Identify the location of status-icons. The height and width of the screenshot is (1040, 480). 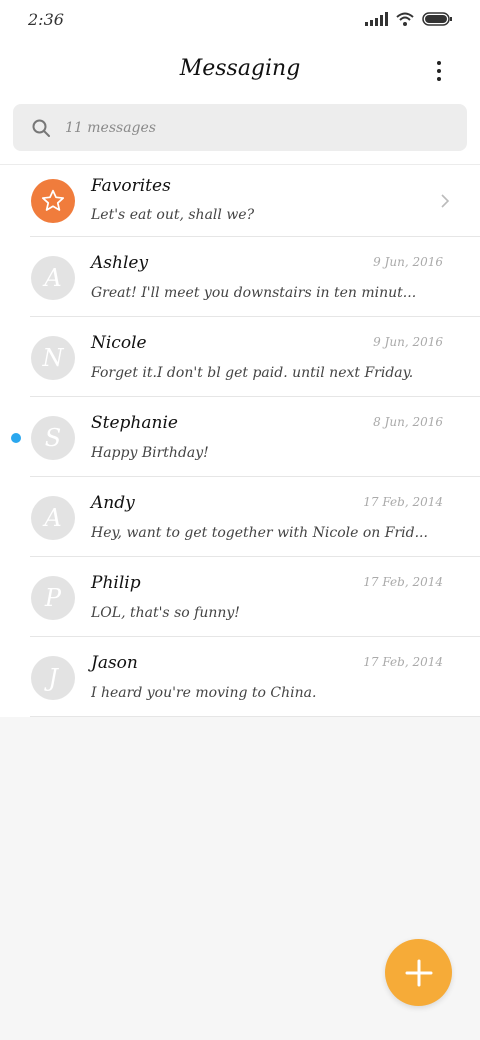
(408, 19).